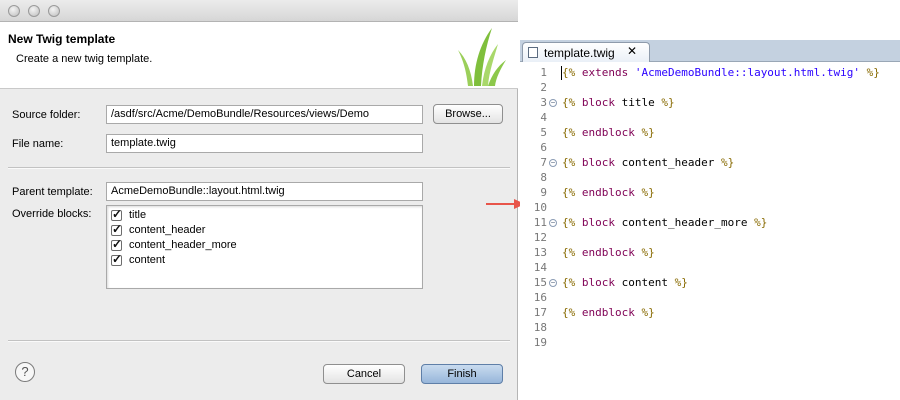 The image size is (900, 400). I want to click on block-label: content_header, so click(167, 230).